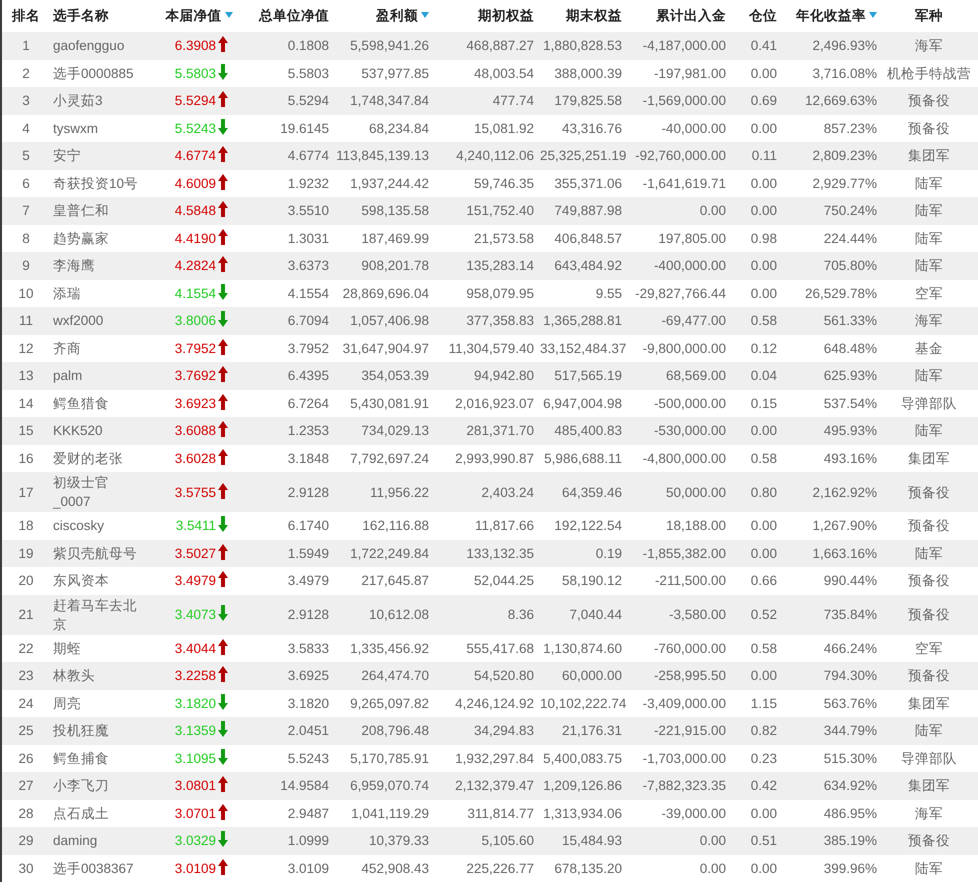 The width and height of the screenshot is (978, 890). Describe the element at coordinates (382, 648) in the screenshot. I see `table-cell: 1,335,456.92` at that location.